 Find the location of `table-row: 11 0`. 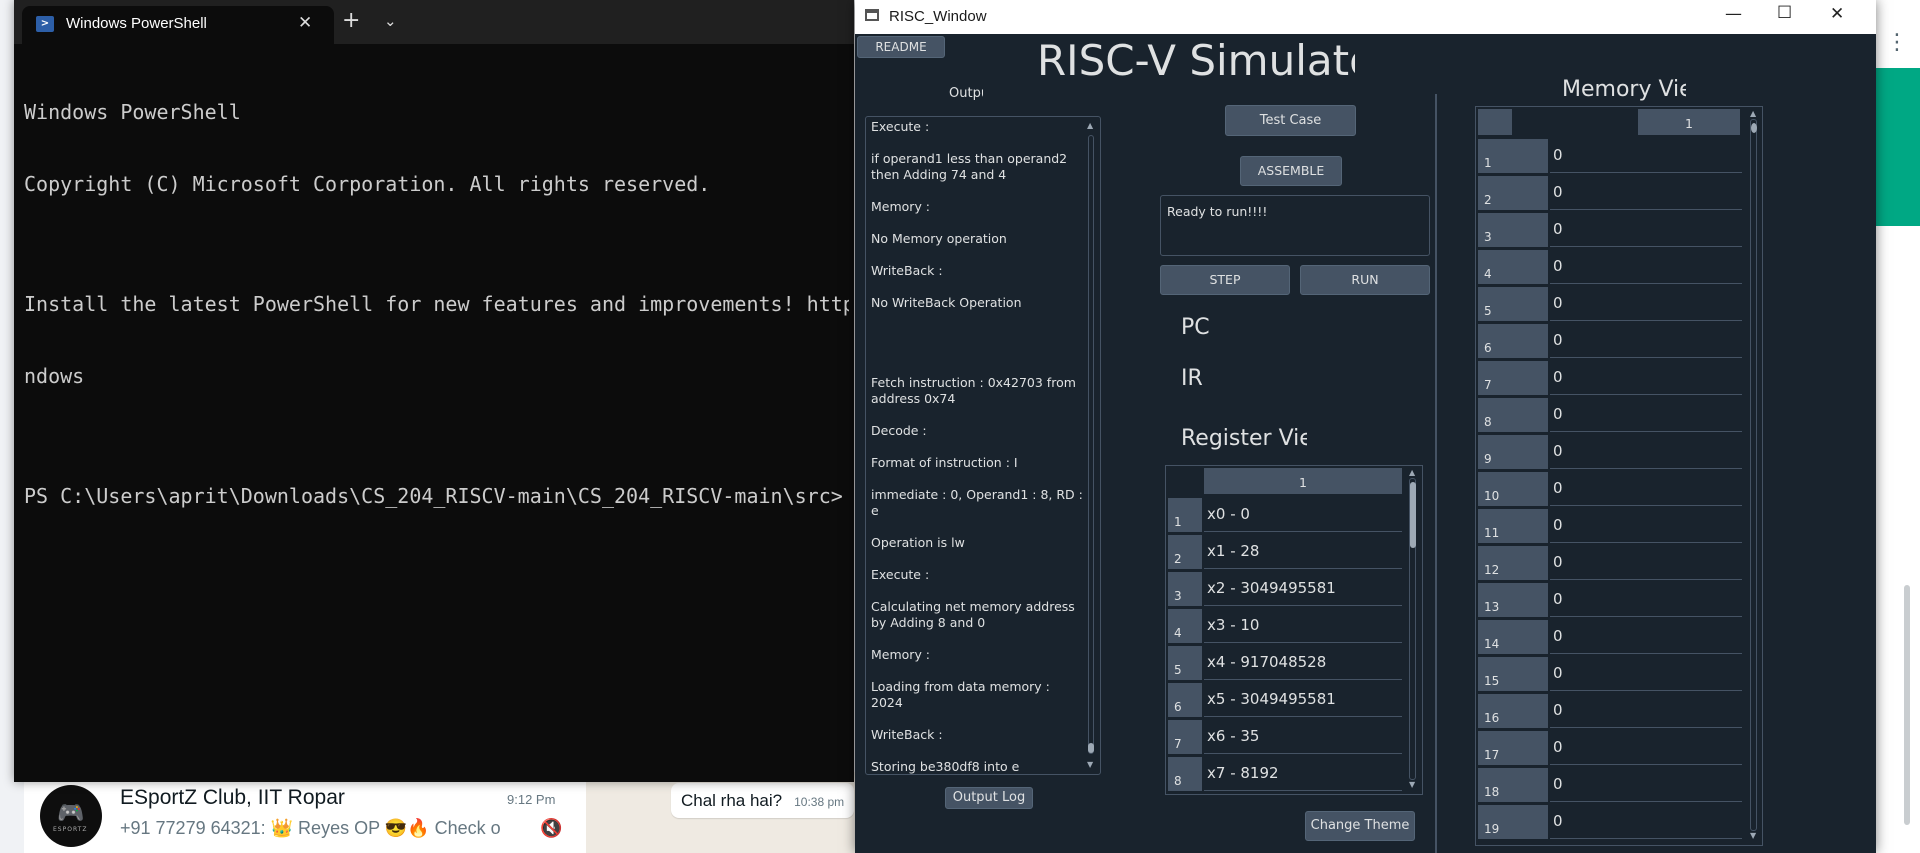

table-row: 11 0 is located at coordinates (1609, 525).